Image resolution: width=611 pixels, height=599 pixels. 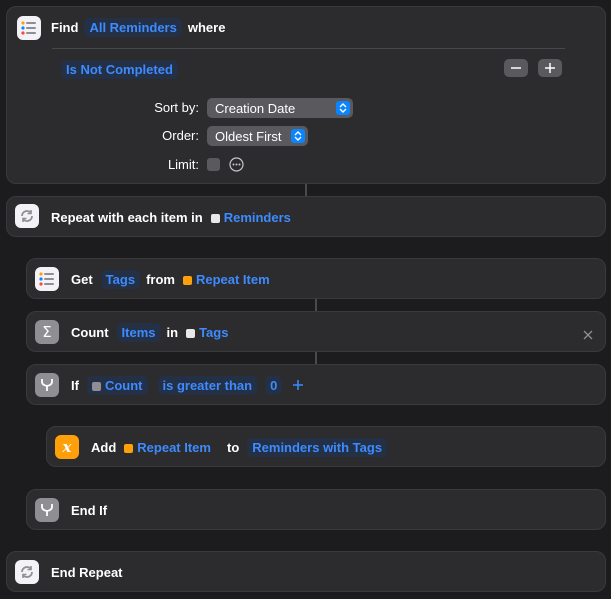 What do you see at coordinates (207, 385) in the screenshot?
I see `condition-token: is greater than` at bounding box center [207, 385].